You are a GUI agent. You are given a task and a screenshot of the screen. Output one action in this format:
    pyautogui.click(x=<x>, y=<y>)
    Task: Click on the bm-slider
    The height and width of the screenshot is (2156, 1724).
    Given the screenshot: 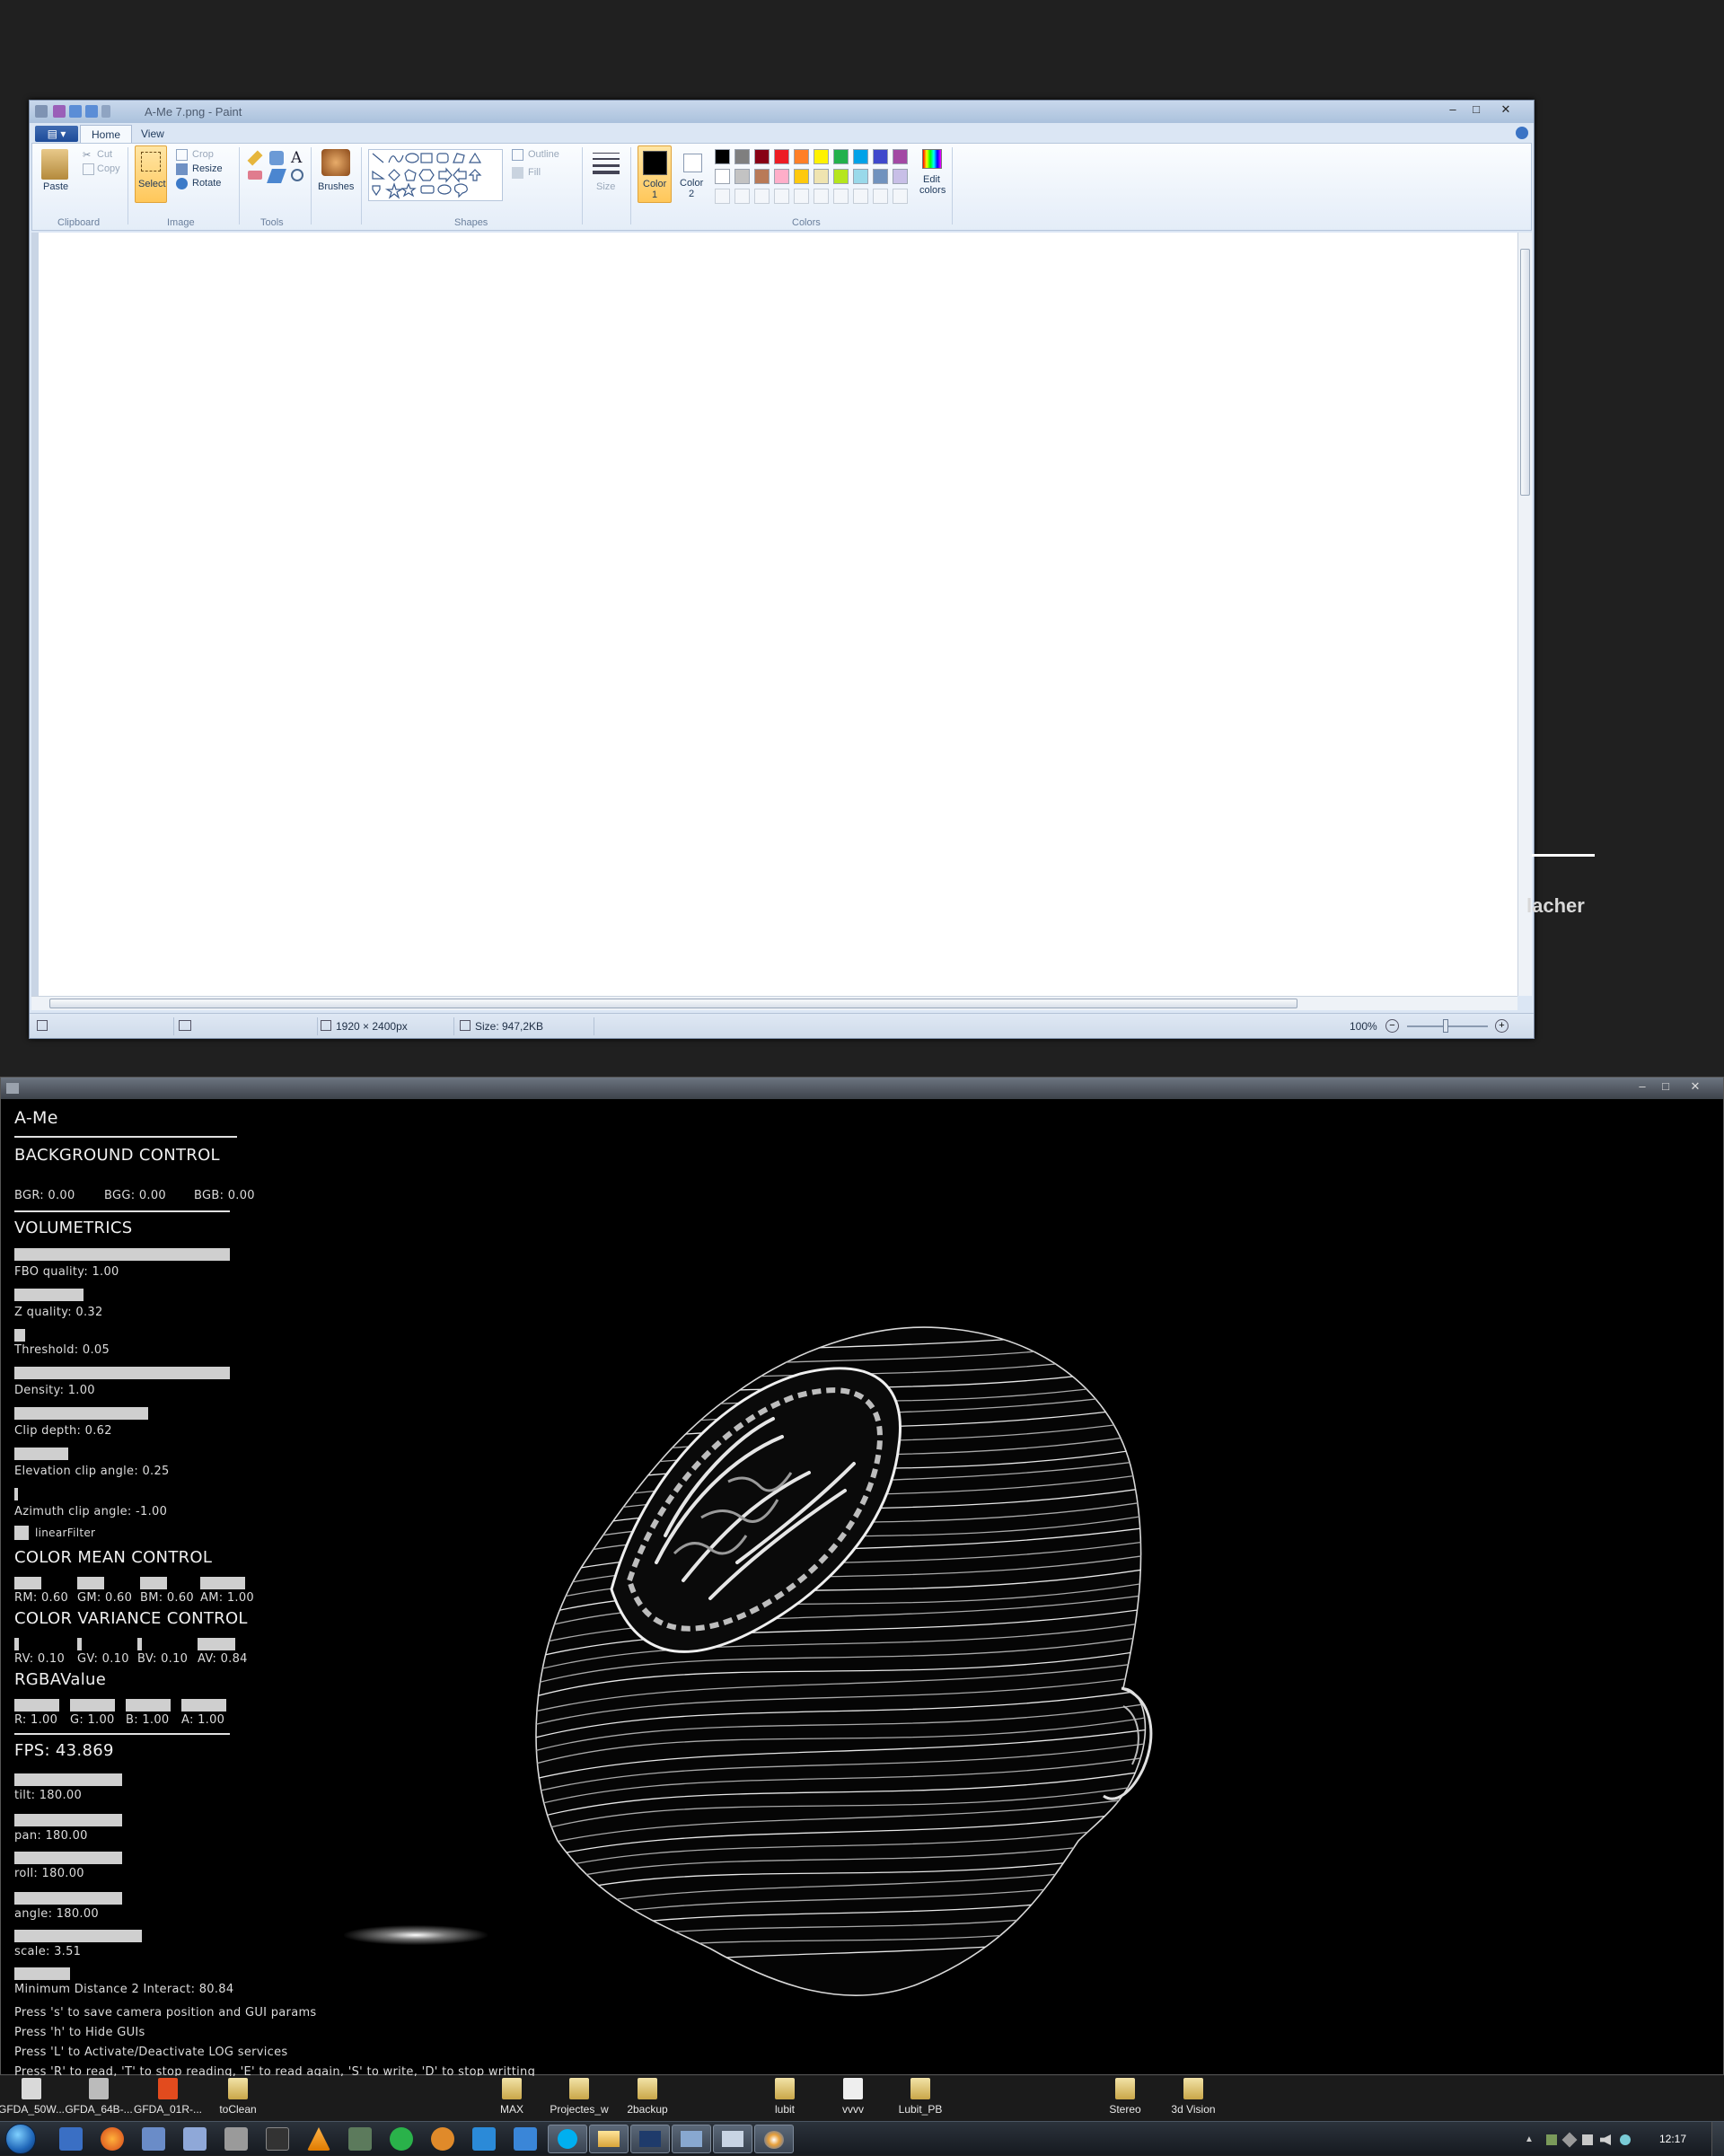 What is the action you would take?
    pyautogui.click(x=153, y=1583)
    